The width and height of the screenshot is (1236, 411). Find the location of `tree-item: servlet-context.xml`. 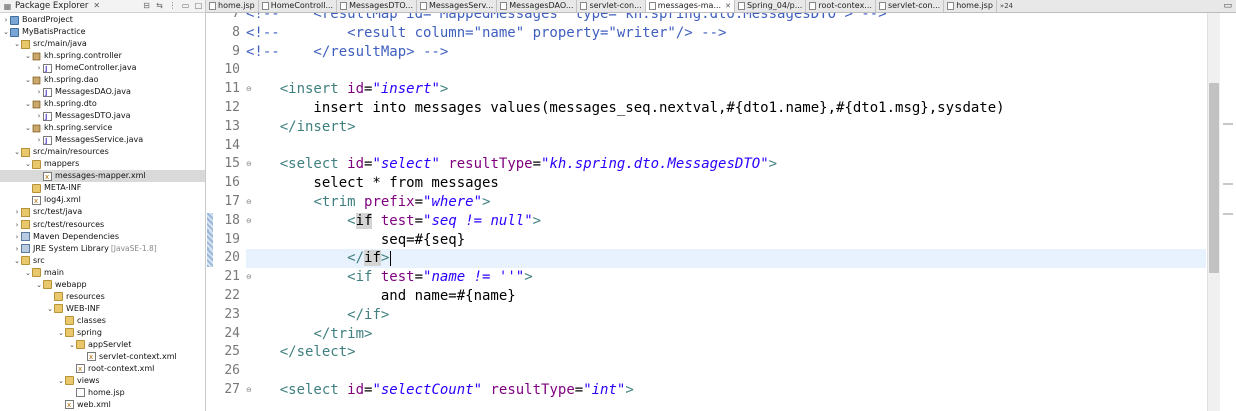

tree-item: servlet-context.xml is located at coordinates (88, 357).